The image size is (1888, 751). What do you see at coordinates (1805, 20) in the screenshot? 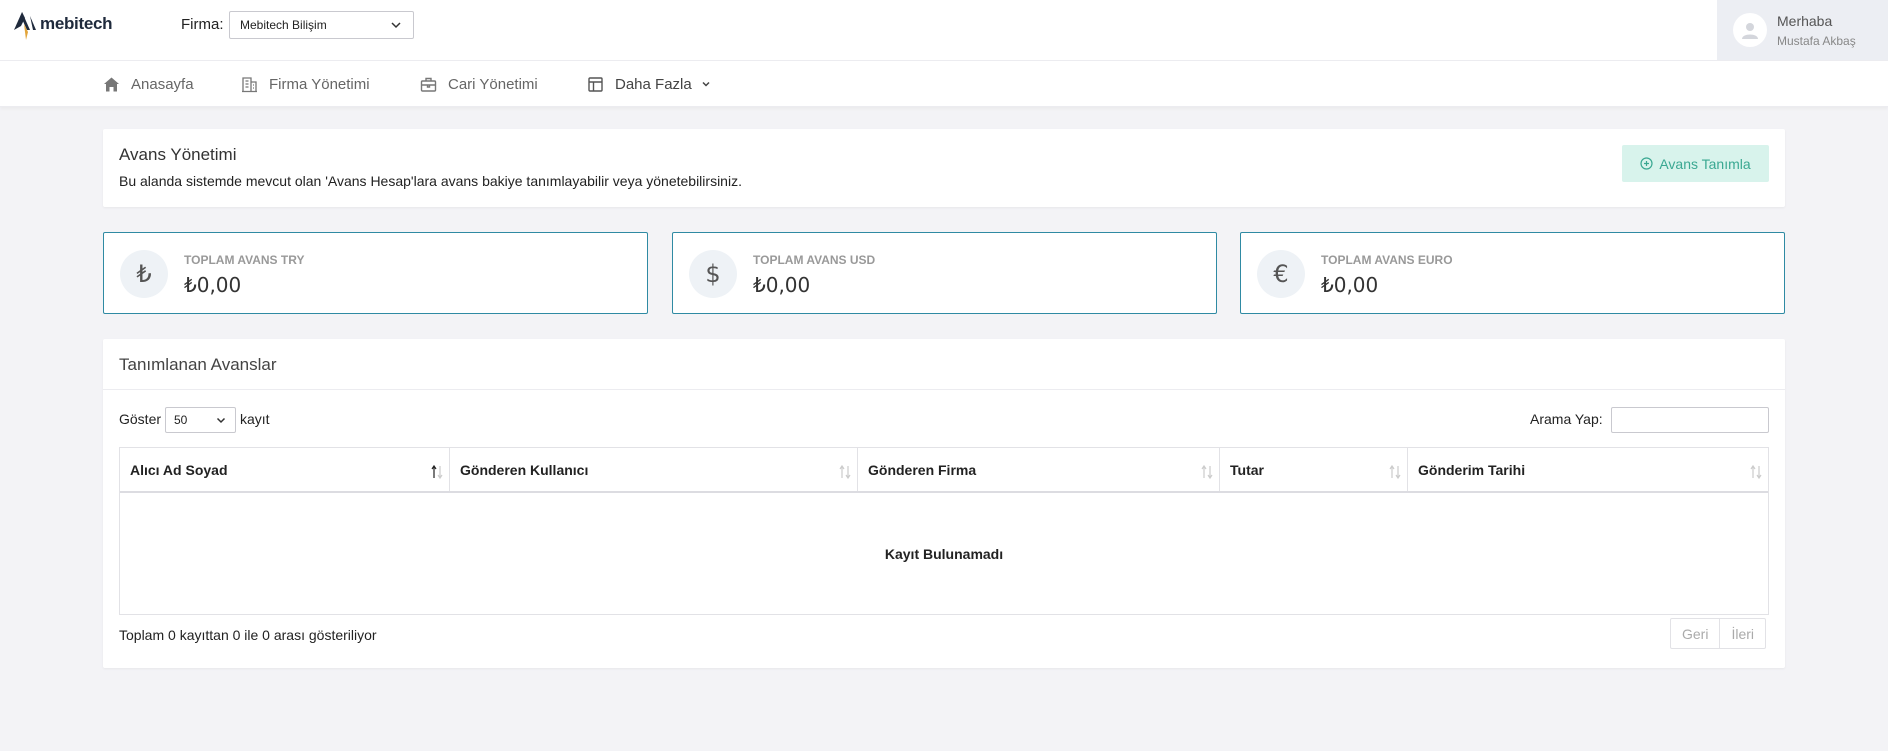
I see `user-greeting: Merhaba` at bounding box center [1805, 20].